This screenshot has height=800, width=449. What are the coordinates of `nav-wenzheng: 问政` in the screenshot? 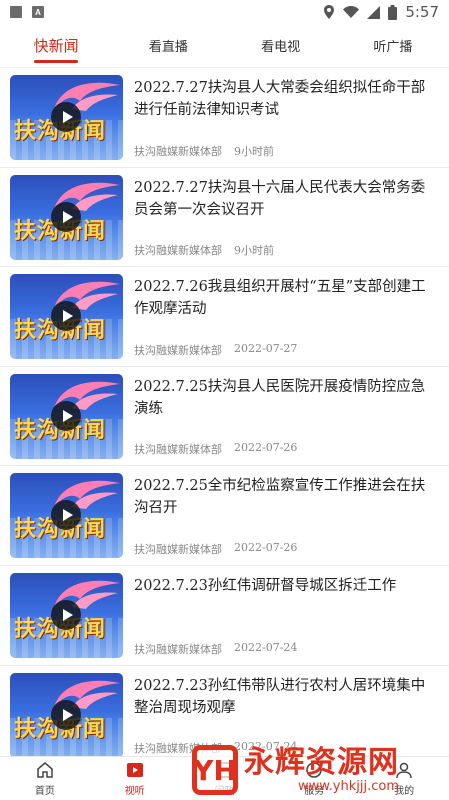 It's located at (225, 778).